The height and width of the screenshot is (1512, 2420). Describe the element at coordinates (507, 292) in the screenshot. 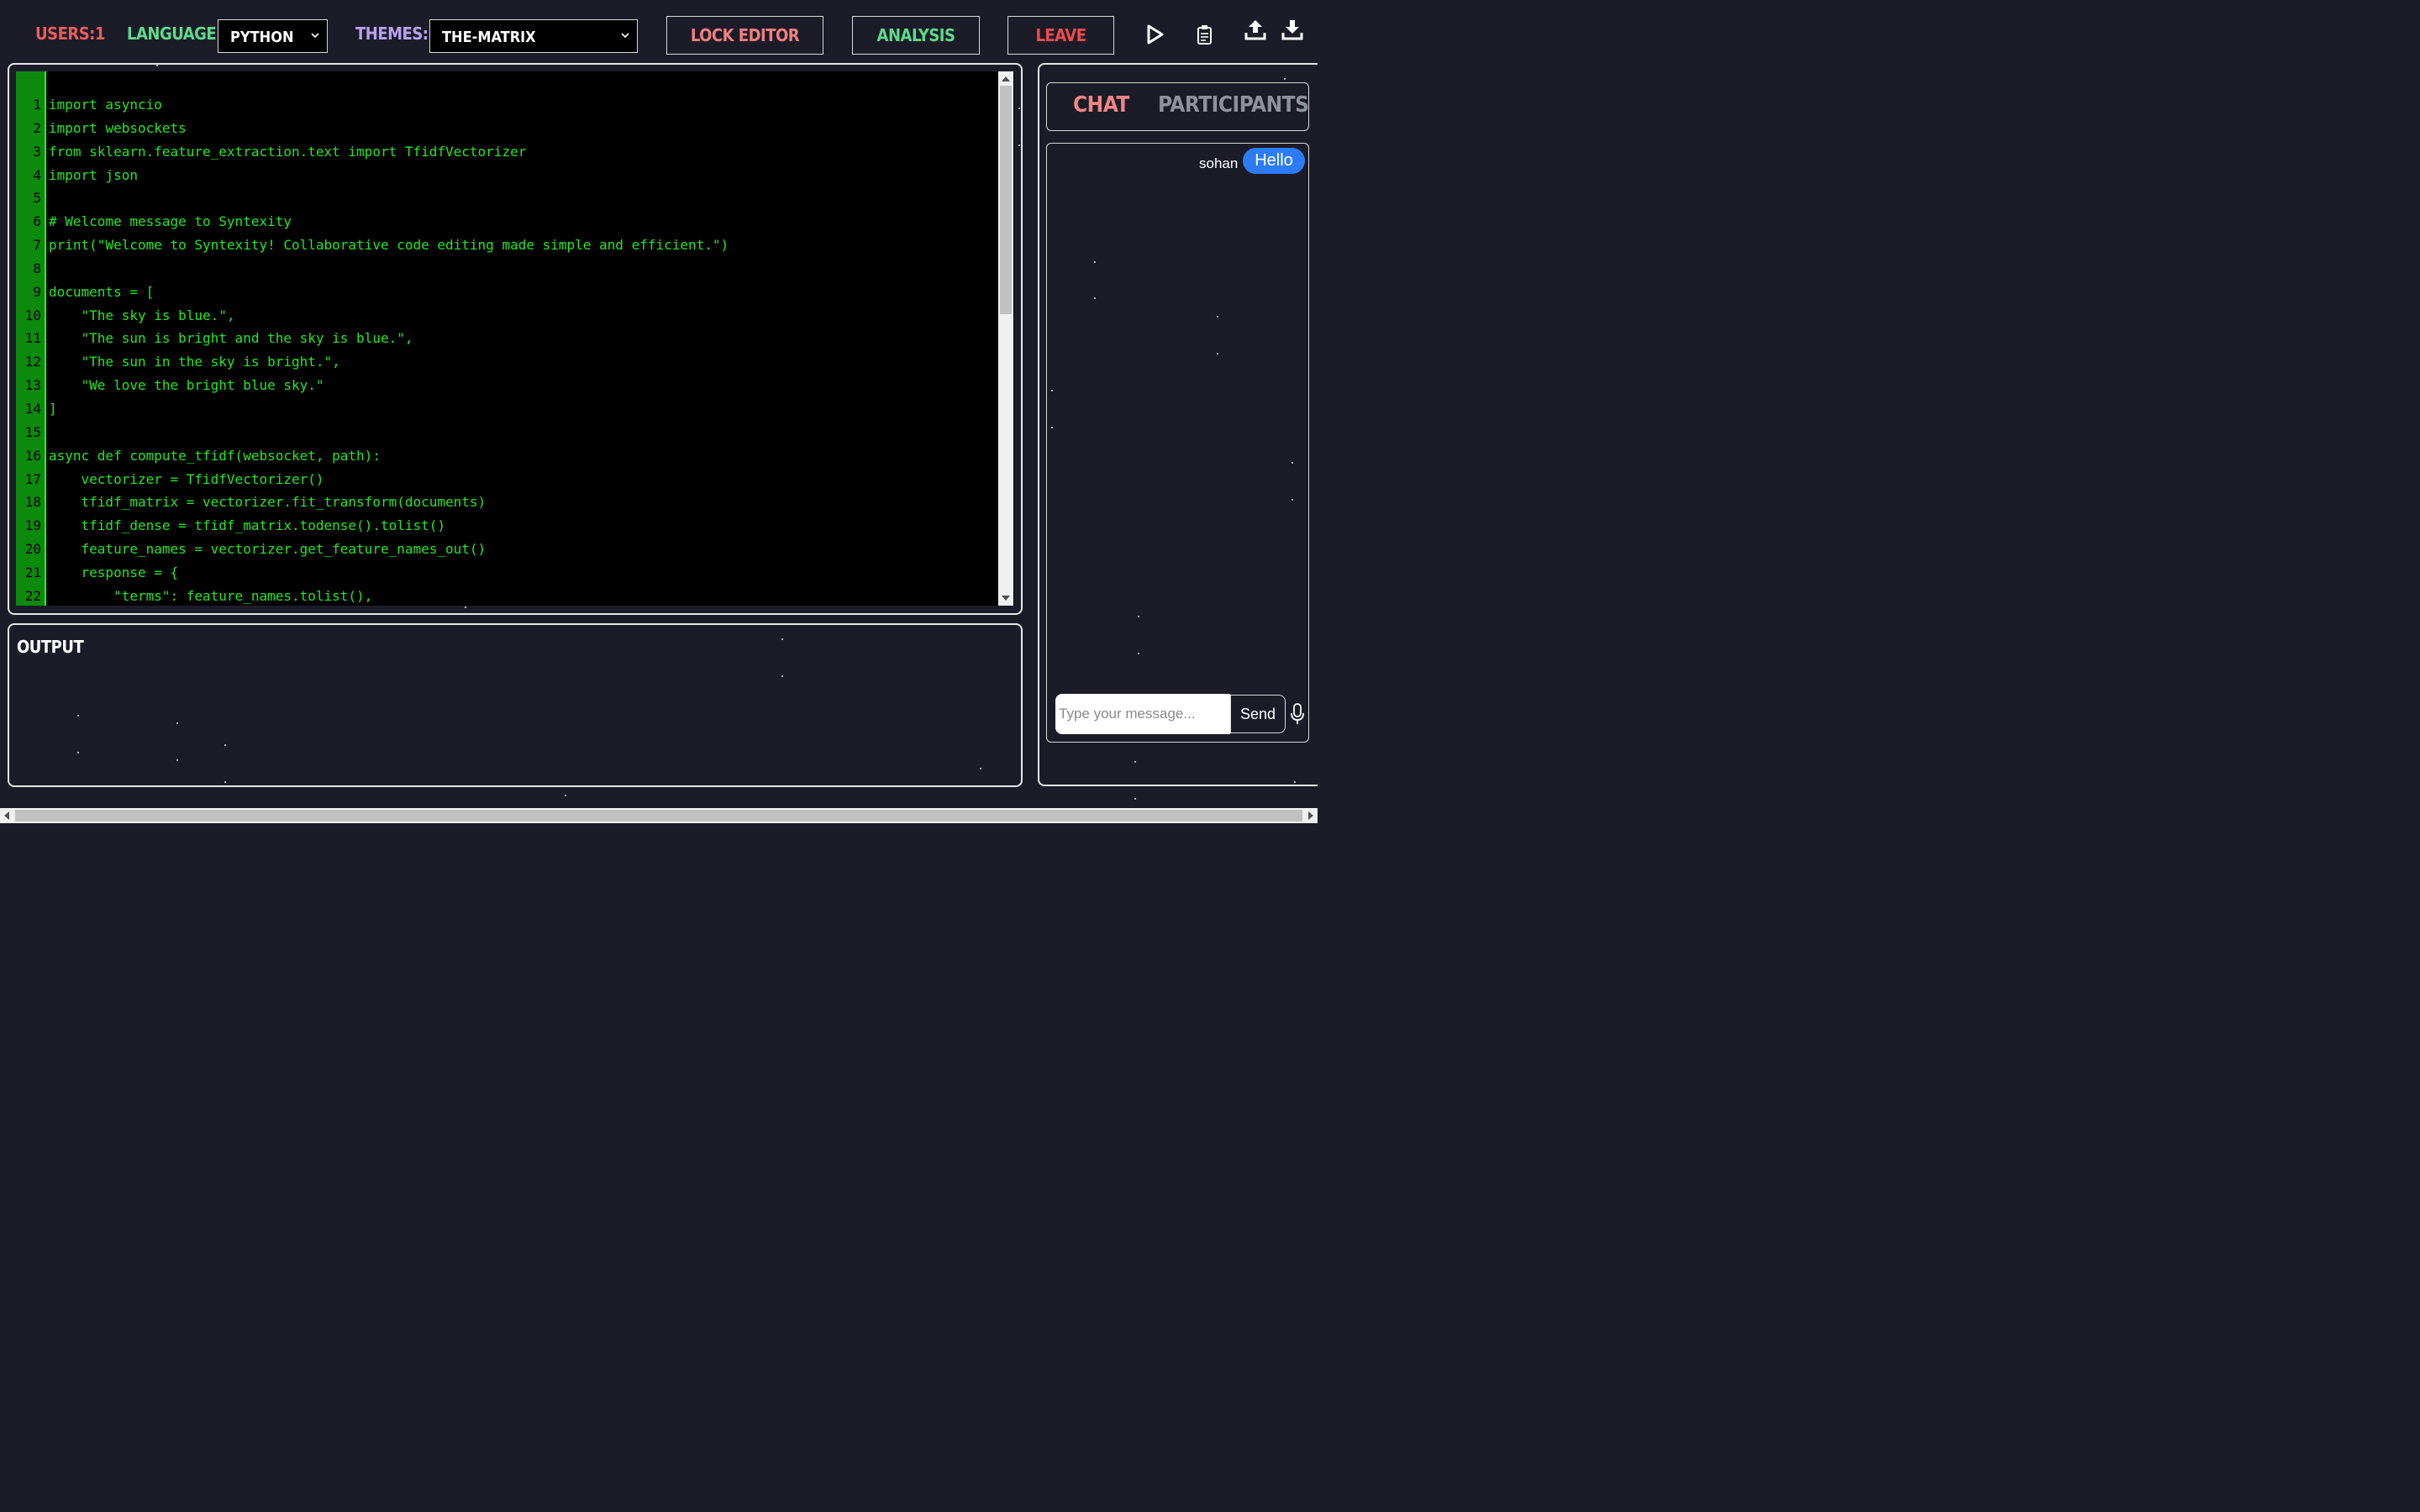

I see `code-line: 9 documents = [` at that location.